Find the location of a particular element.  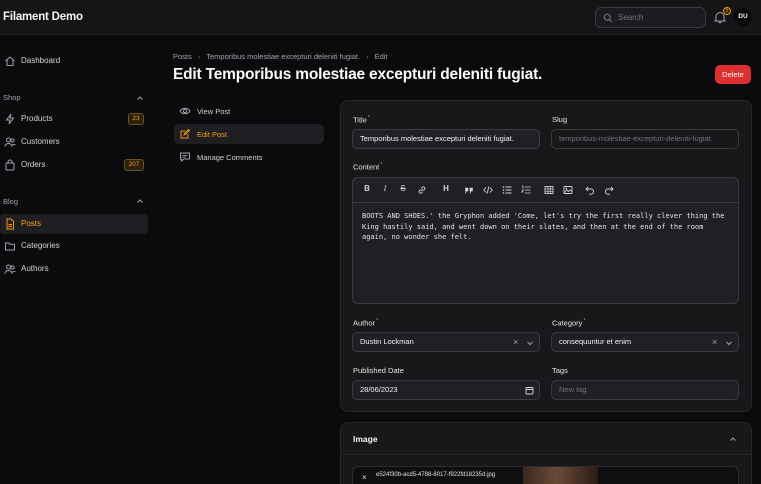

sidebar-item-label: Orders is located at coordinates (33, 164).